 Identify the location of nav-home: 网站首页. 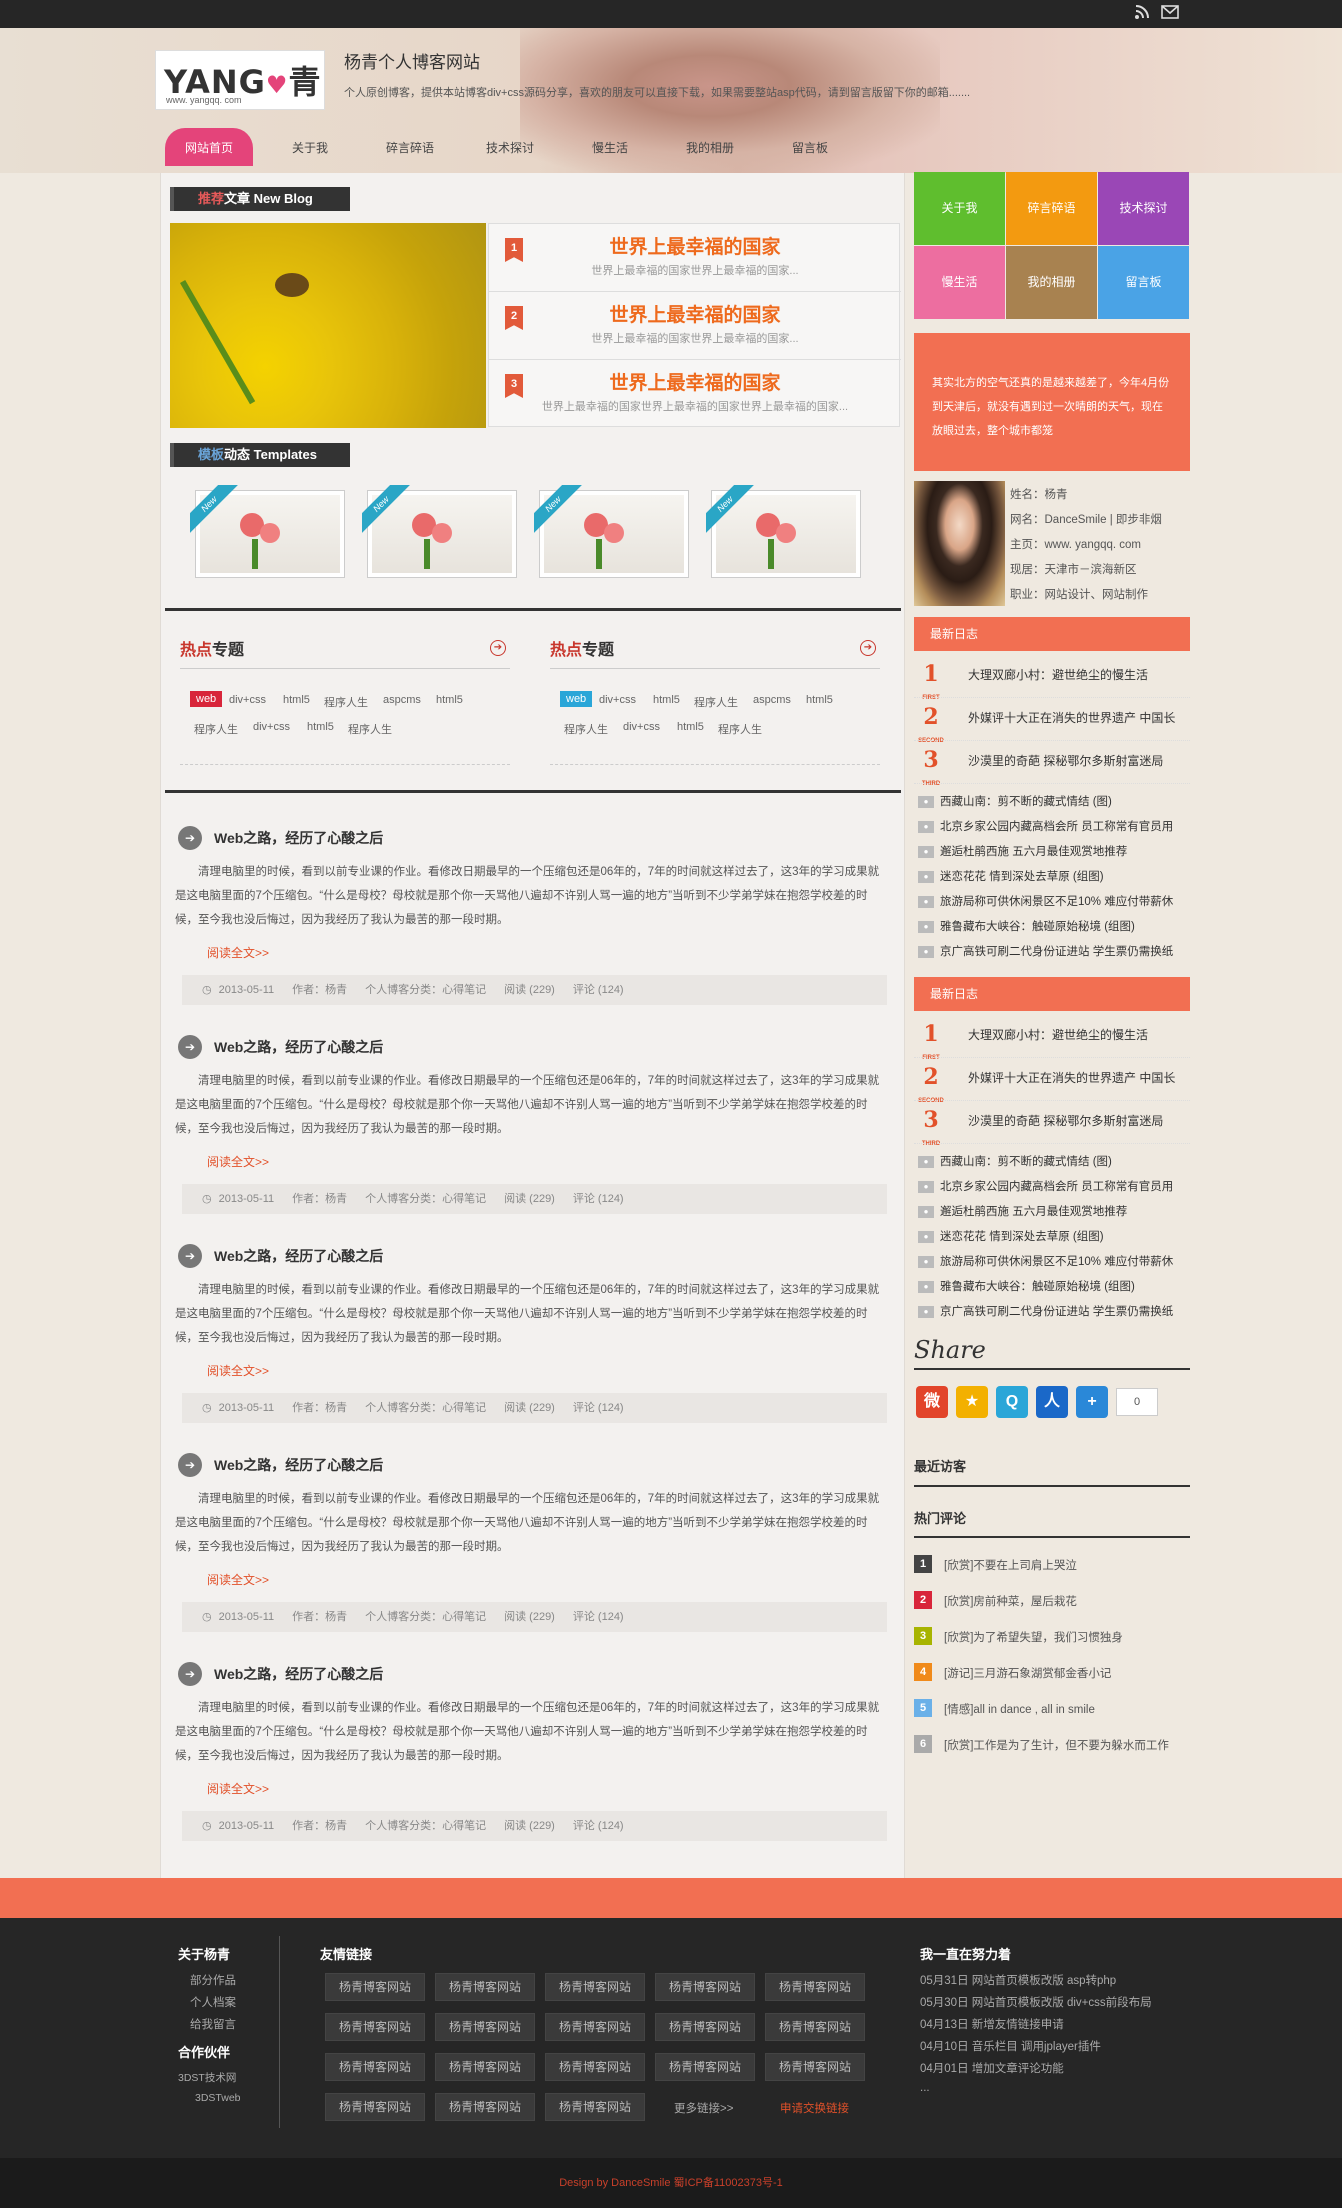
(209, 147).